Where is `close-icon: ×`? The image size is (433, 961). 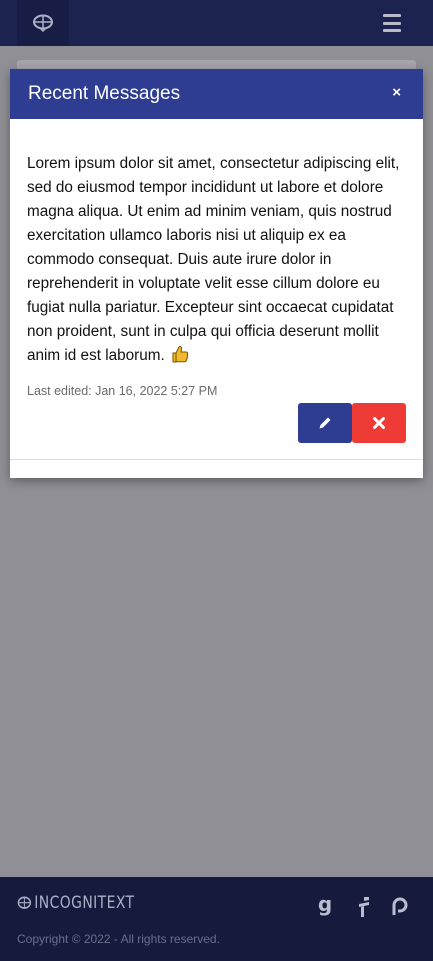 close-icon: × is located at coordinates (396, 92).